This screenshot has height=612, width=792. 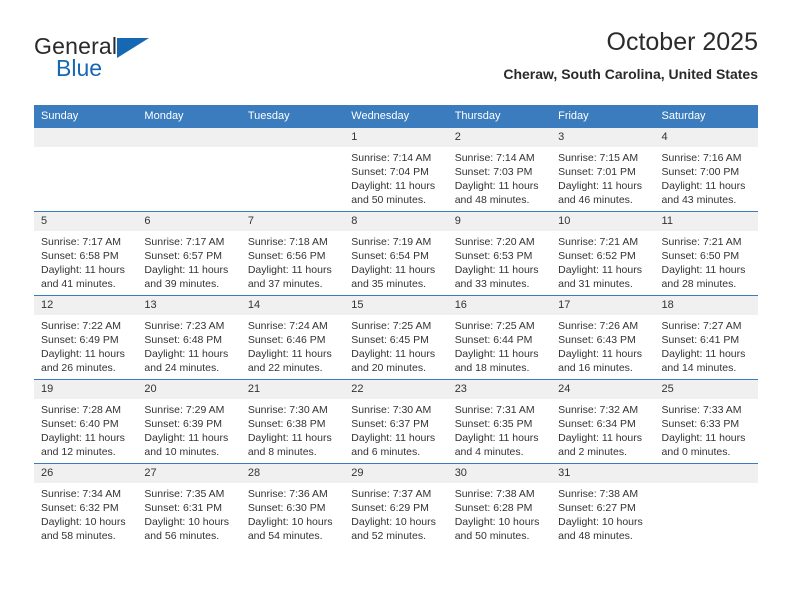 What do you see at coordinates (184, 326) in the screenshot?
I see `sunrise-text: Sunrise: 7:23 AM` at bounding box center [184, 326].